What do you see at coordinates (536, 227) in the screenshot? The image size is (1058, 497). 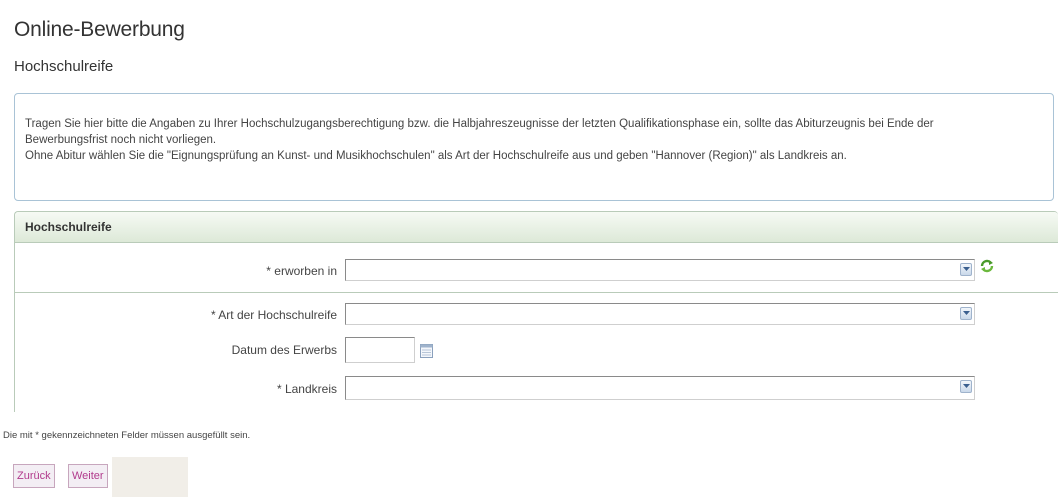 I see `form-header: Hochschulreife` at bounding box center [536, 227].